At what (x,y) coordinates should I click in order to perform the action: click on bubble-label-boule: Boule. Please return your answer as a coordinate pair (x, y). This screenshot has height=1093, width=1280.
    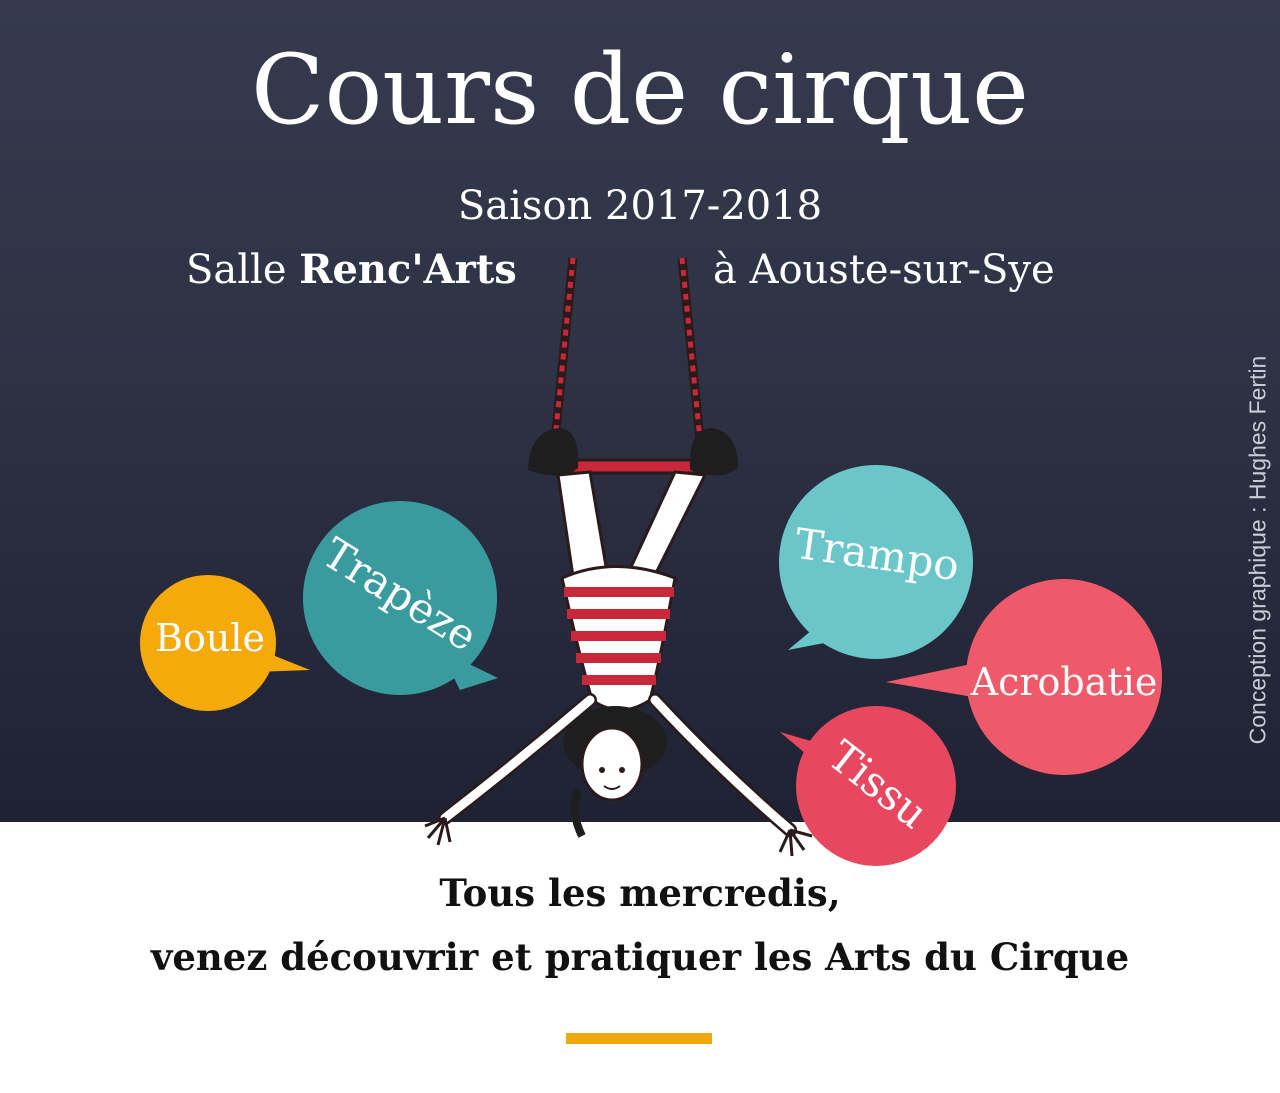
    Looking at the image, I should click on (210, 638).